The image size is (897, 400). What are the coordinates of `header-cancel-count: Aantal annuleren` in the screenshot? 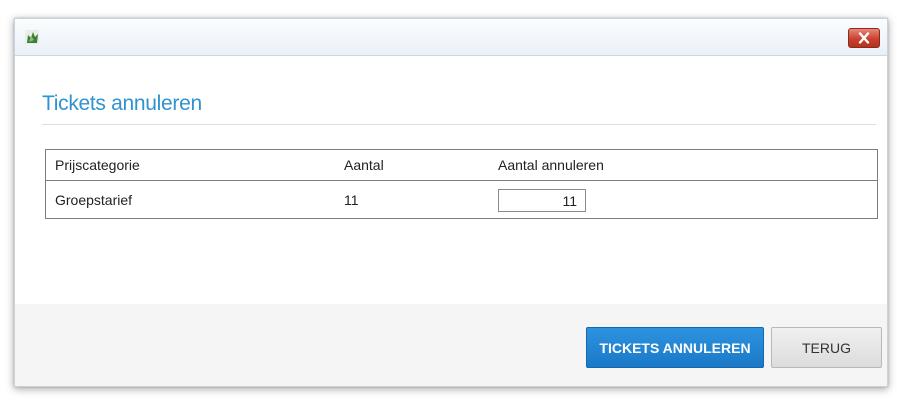 It's located at (683, 165).